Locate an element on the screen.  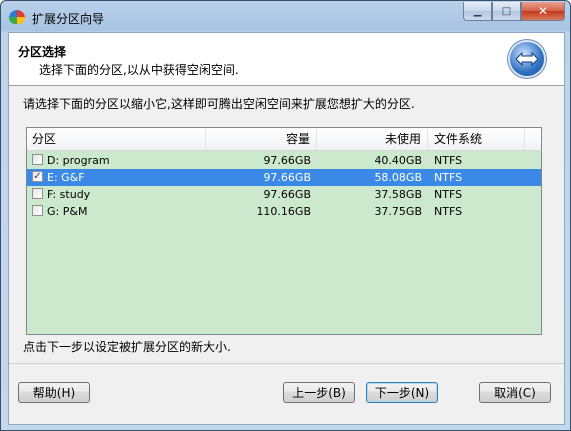
resize-arrows-icon is located at coordinates (527, 59).